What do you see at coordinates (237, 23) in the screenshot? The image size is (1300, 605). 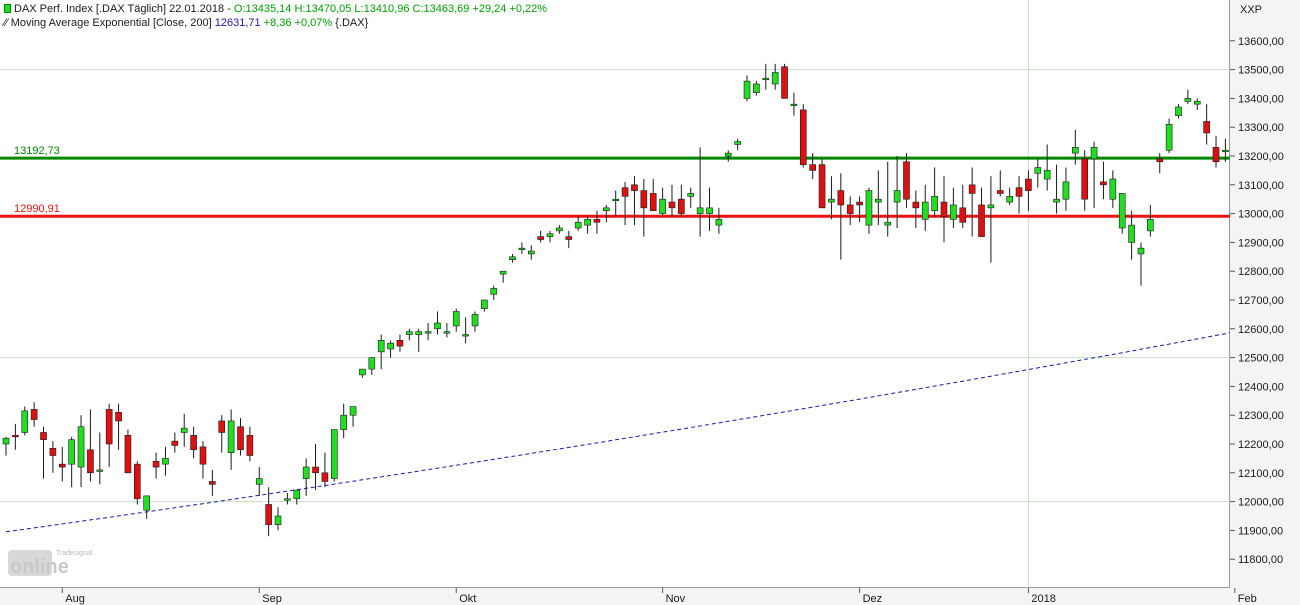 I see `legend-ema-value: 12631,71` at bounding box center [237, 23].